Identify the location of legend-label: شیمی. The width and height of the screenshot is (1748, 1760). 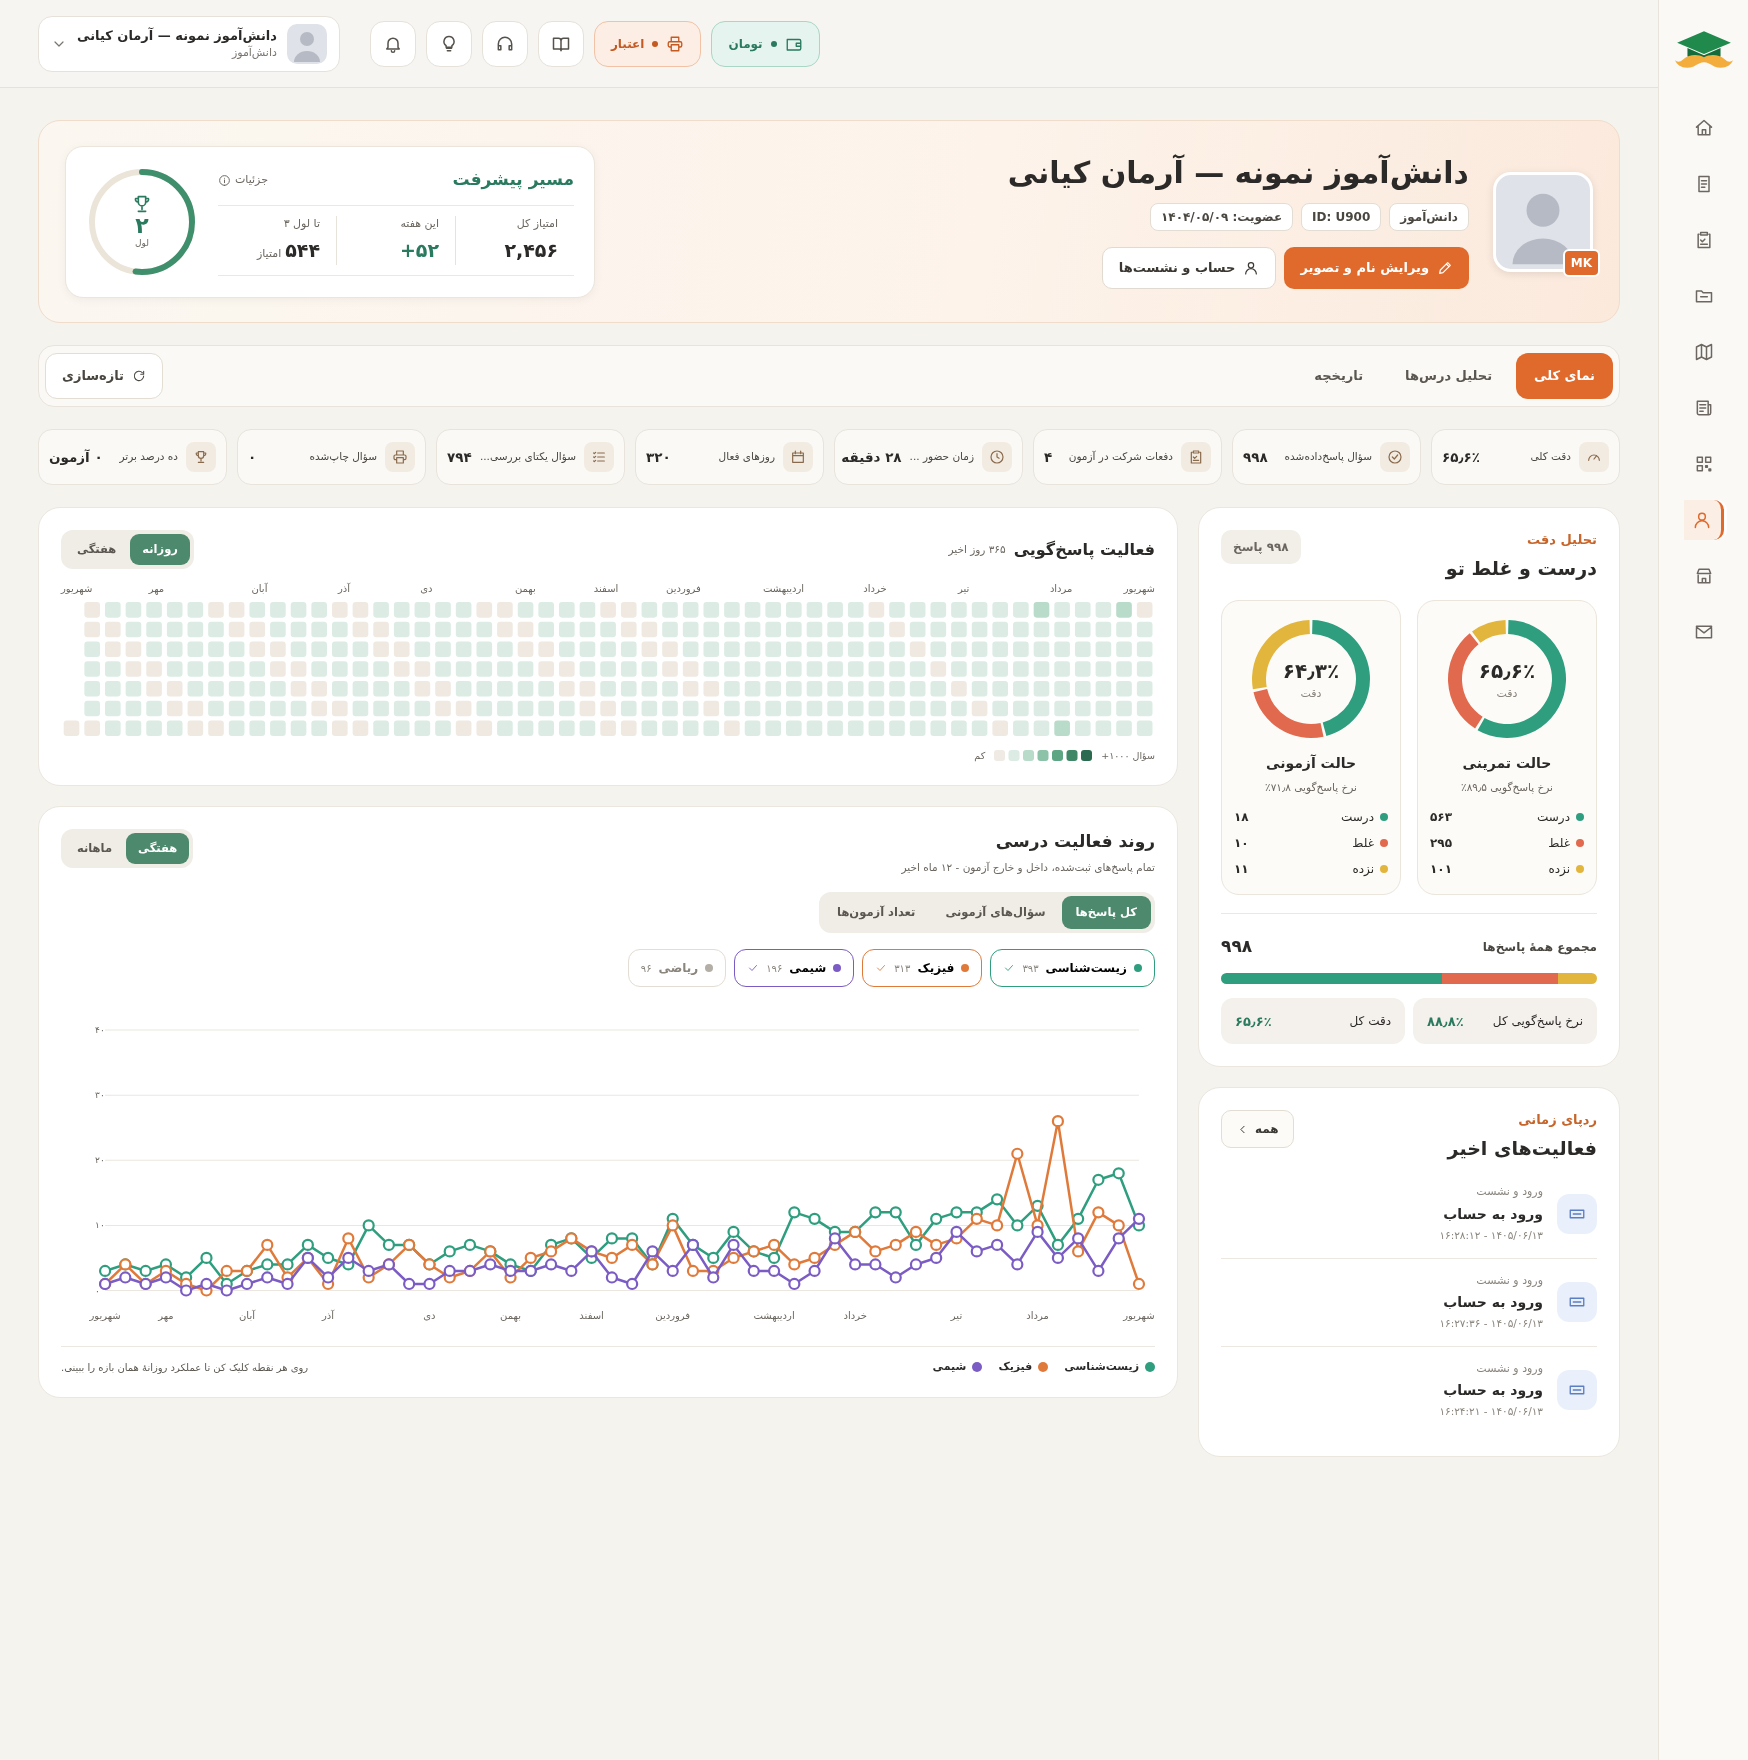
(949, 1366).